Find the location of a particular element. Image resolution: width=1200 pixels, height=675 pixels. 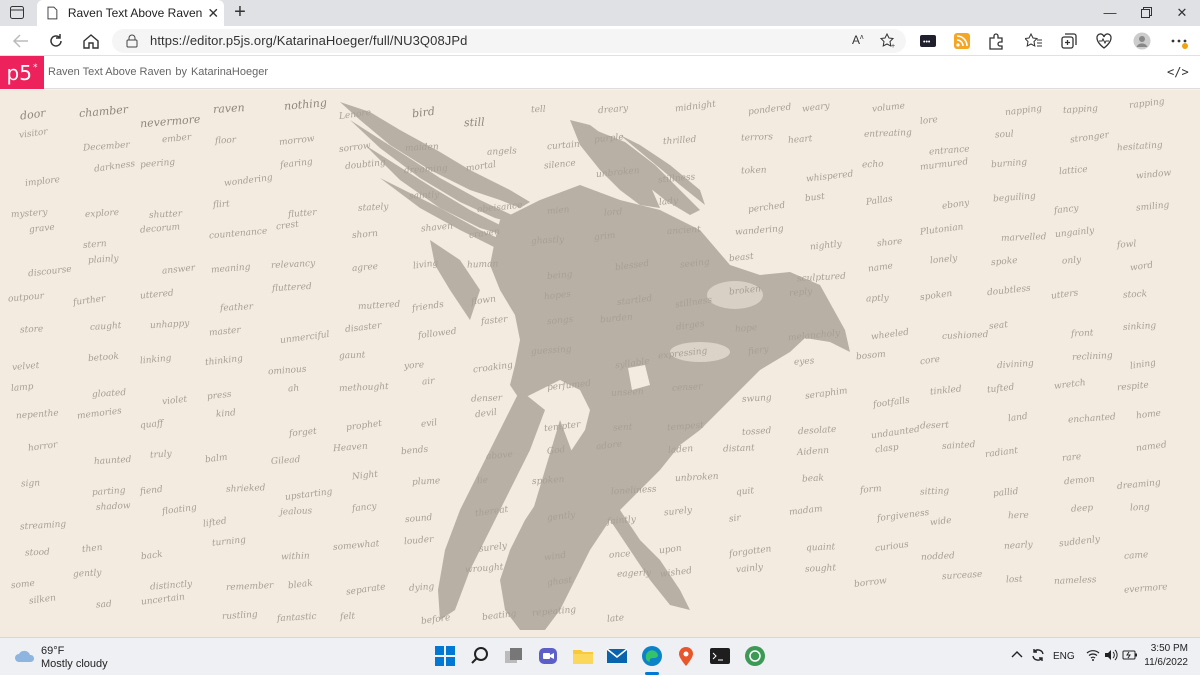

poem-word: front is located at coordinates (1082, 334).